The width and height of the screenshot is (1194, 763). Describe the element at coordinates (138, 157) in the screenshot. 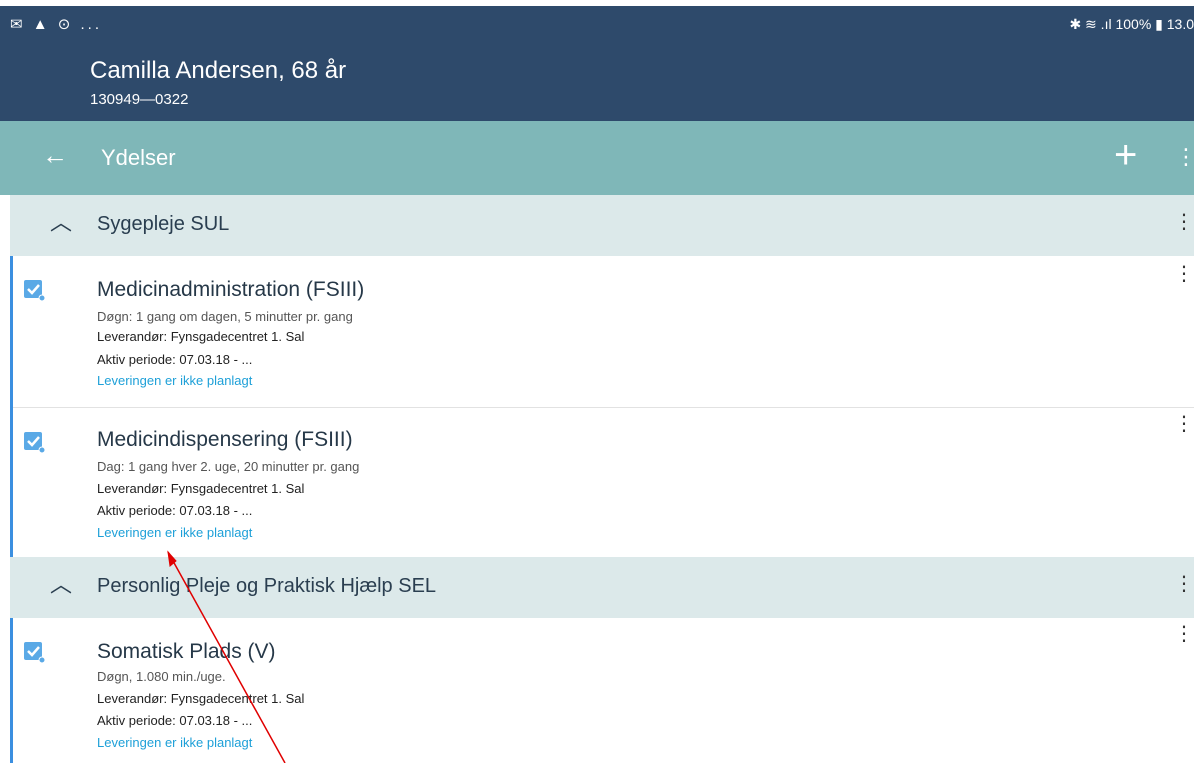

I see `page-title: Ydelser` at that location.